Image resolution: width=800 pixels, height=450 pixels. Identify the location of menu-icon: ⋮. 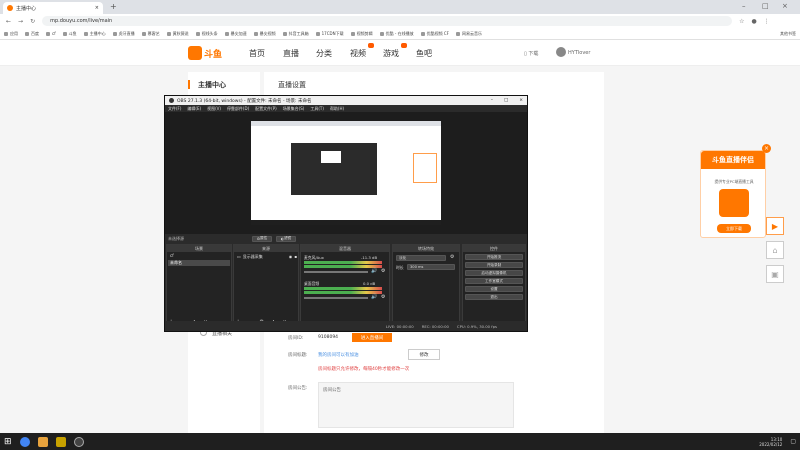
(767, 21).